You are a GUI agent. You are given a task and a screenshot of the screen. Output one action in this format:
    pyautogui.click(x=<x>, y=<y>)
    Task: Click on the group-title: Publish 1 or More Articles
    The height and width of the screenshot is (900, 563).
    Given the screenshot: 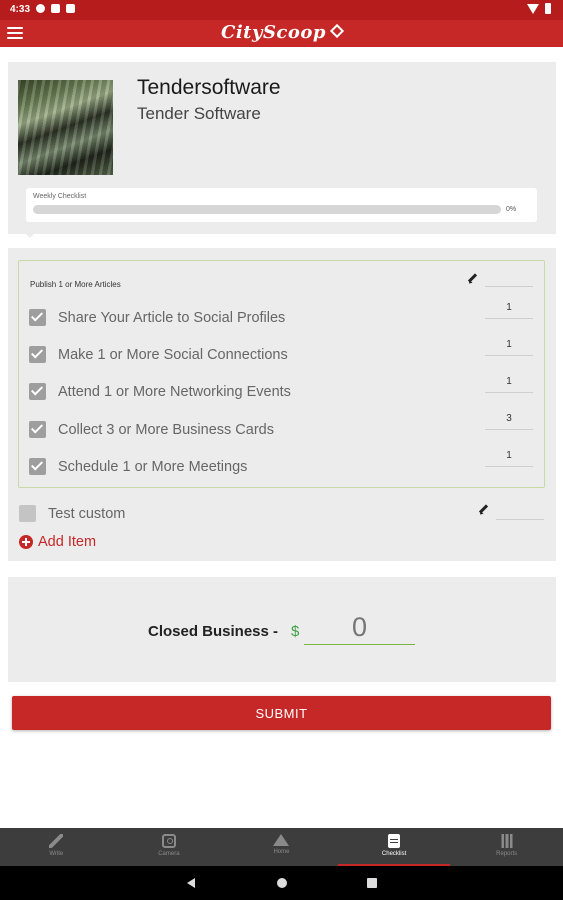 What is the action you would take?
    pyautogui.click(x=75, y=284)
    